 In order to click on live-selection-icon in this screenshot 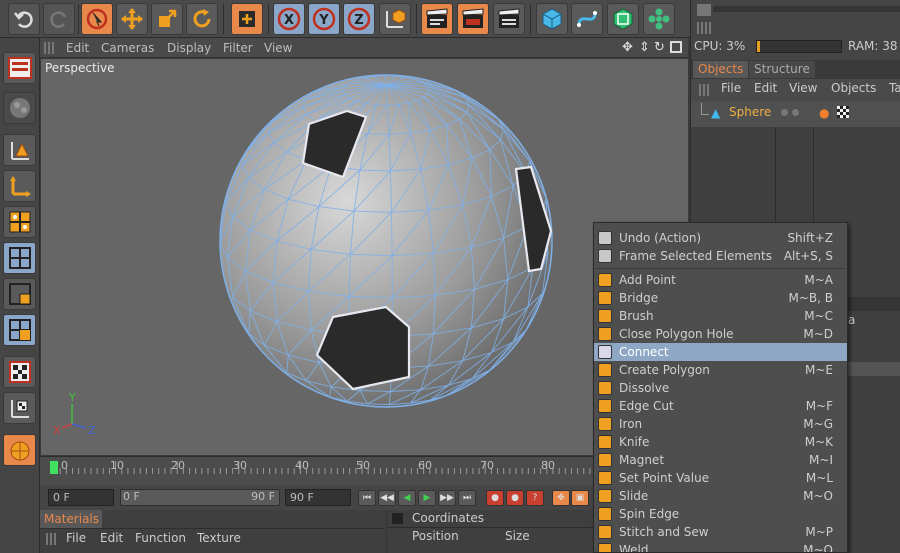, I will do `click(97, 19)`.